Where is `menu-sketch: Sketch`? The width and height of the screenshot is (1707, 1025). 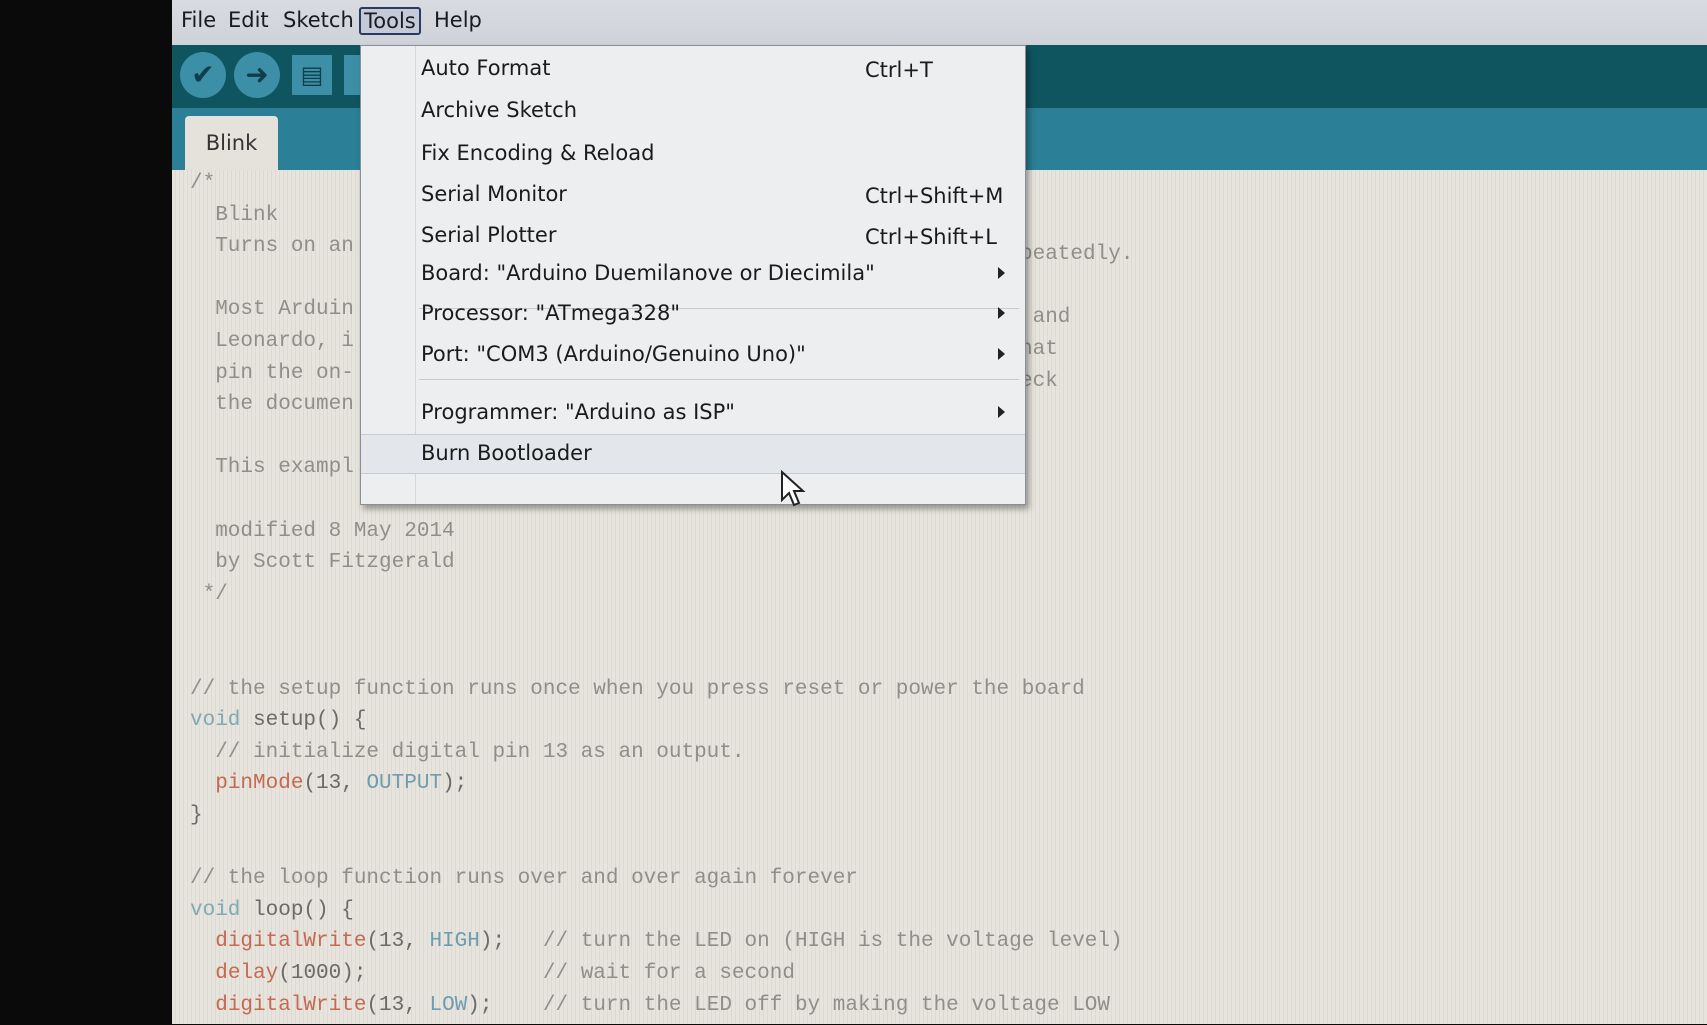
menu-sketch: Sketch is located at coordinates (318, 20).